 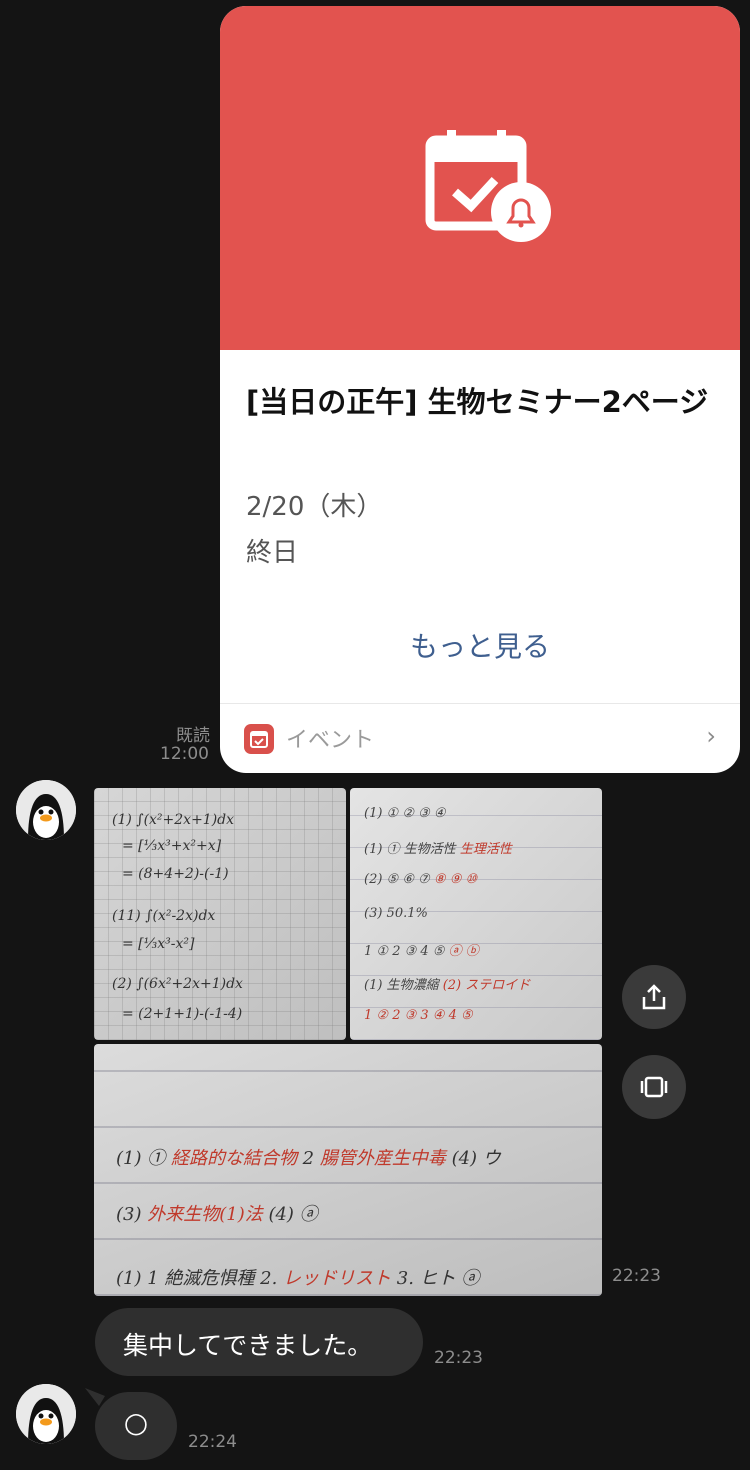 What do you see at coordinates (193, 736) in the screenshot?
I see `read-receipt: 既読` at bounding box center [193, 736].